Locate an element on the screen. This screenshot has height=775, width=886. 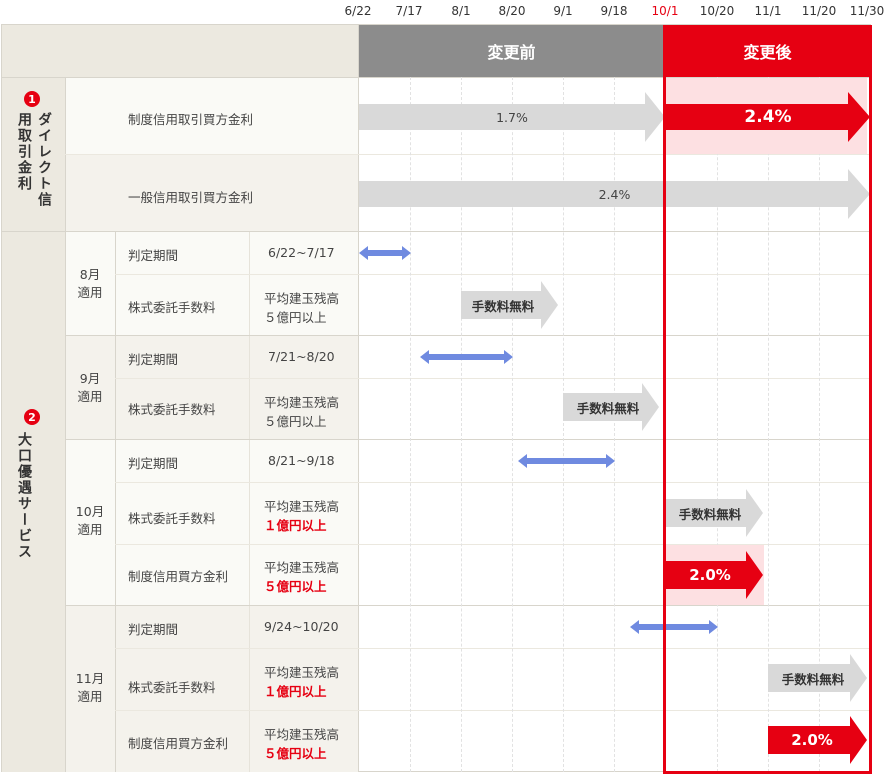
section1-title: ダイレクト信用取引金利 is located at coordinates (34, 160).